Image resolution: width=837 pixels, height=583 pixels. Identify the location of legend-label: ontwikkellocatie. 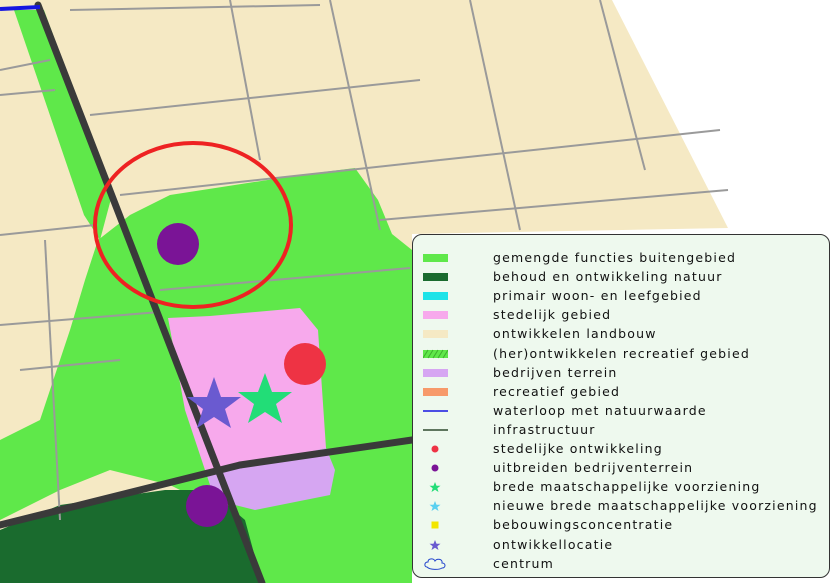
(553, 544).